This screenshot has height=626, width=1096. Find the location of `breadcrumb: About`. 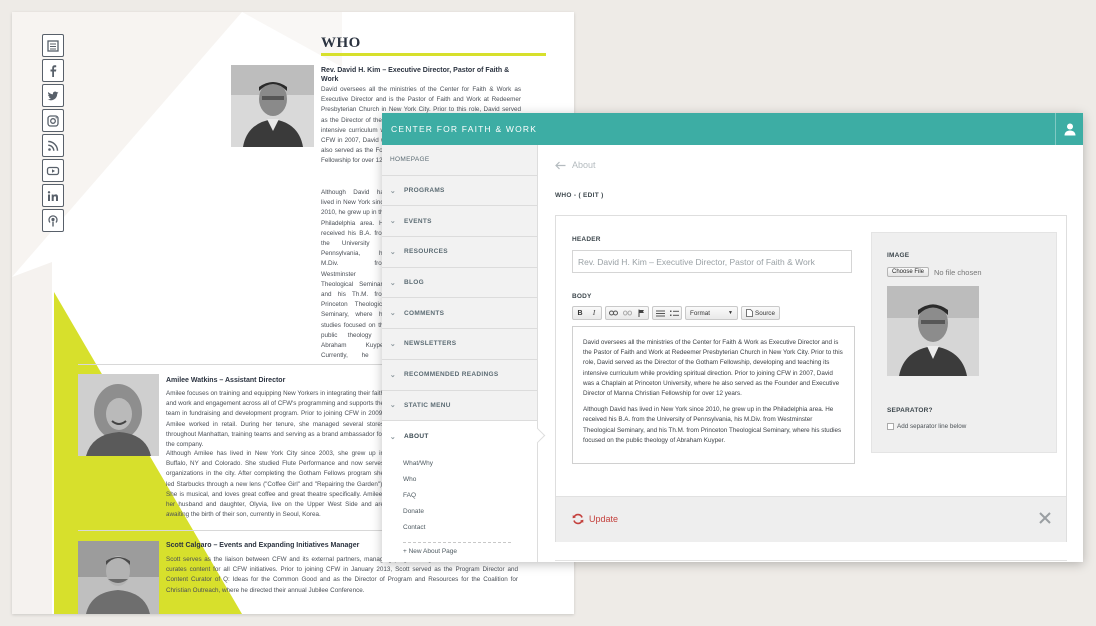

breadcrumb: About is located at coordinates (575, 165).